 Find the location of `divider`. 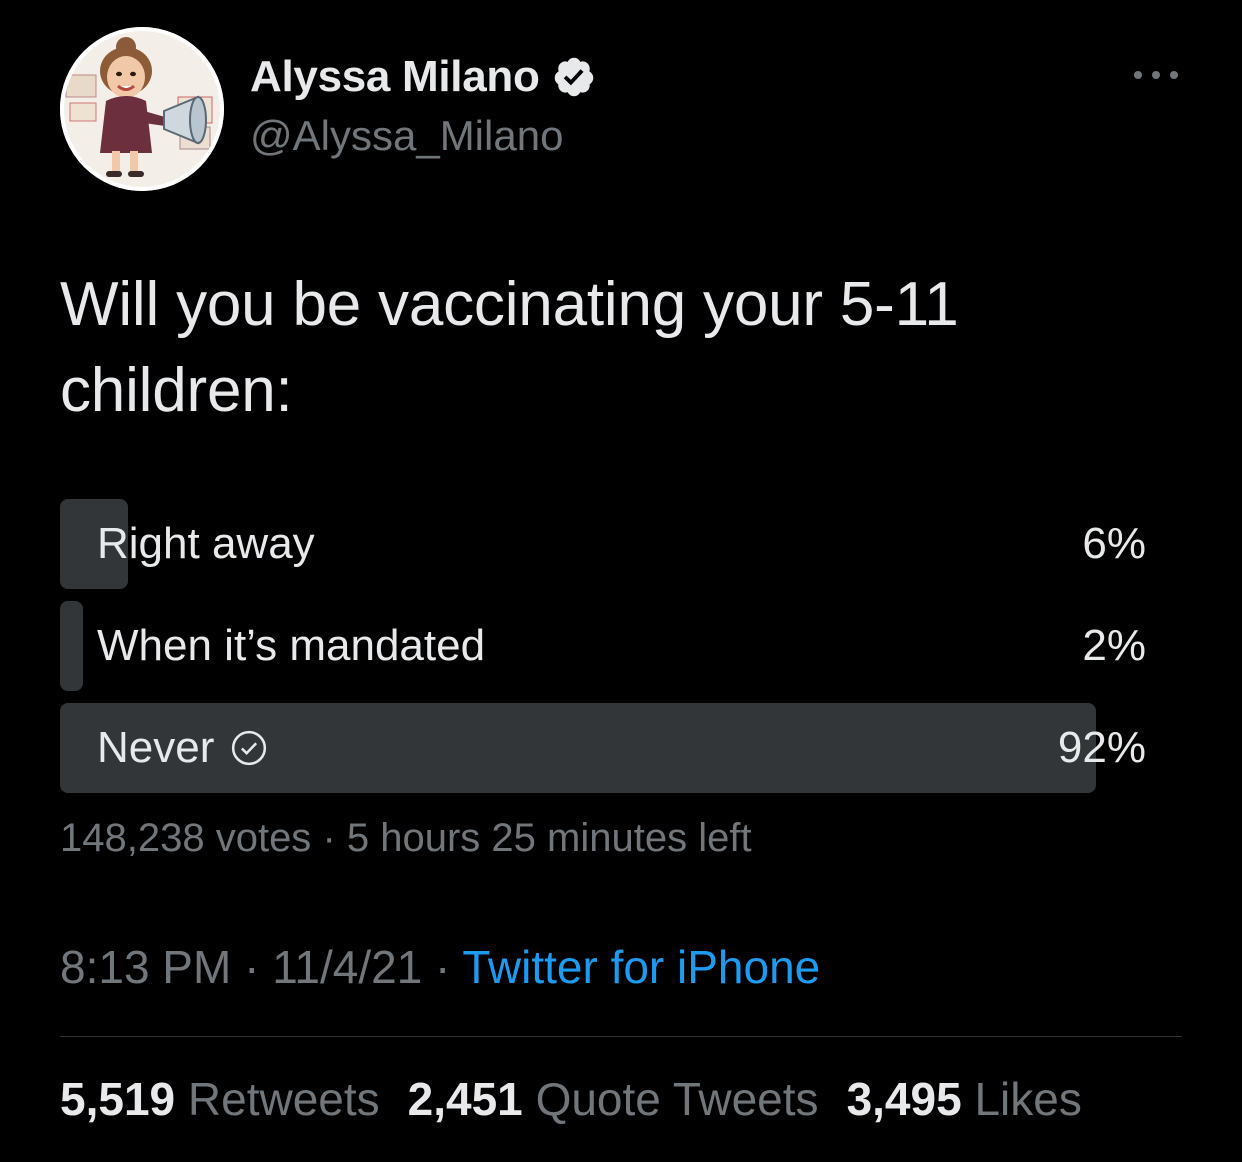

divider is located at coordinates (621, 1036).